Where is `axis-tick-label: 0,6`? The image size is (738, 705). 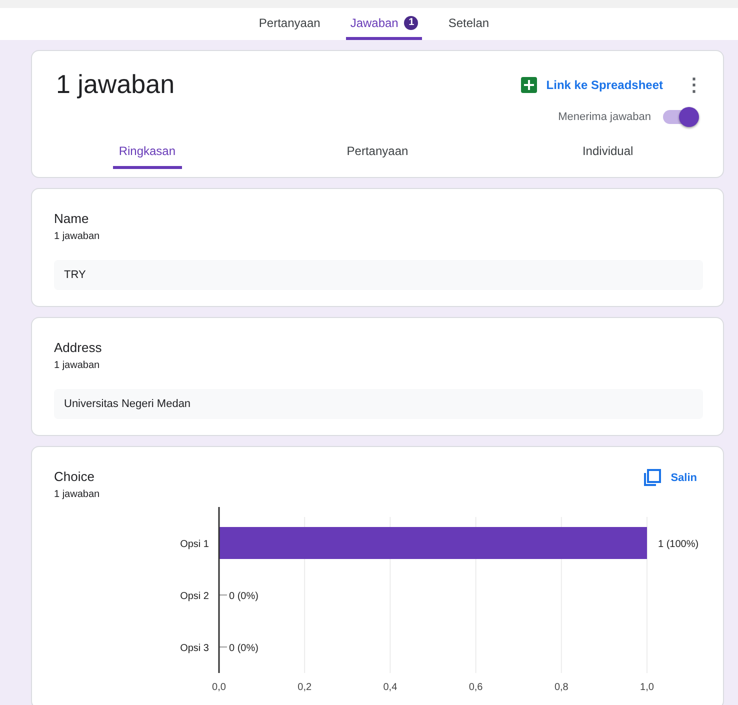
axis-tick-label: 0,6 is located at coordinates (475, 687).